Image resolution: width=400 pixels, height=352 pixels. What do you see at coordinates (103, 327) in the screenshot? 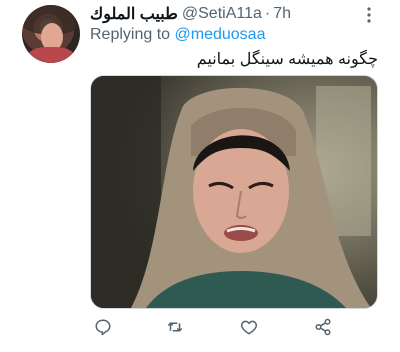
I see `reply-icon` at bounding box center [103, 327].